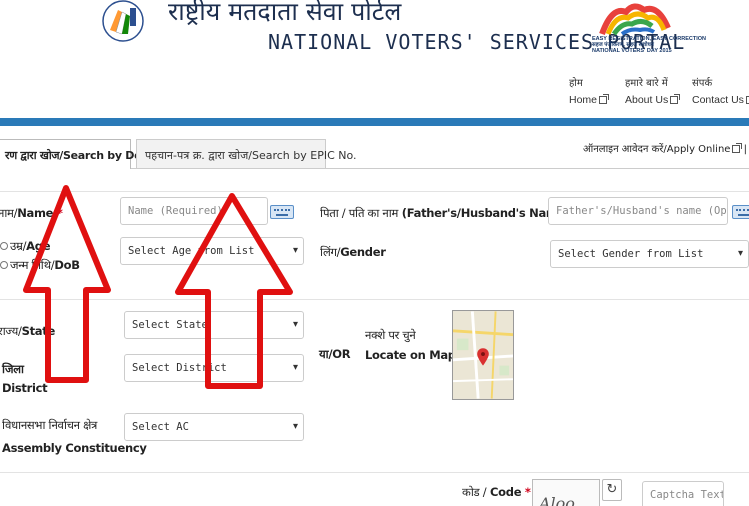 The height and width of the screenshot is (506, 749). What do you see at coordinates (410, 355) in the screenshot?
I see `locate-on-map-label: Locate on Map` at bounding box center [410, 355].